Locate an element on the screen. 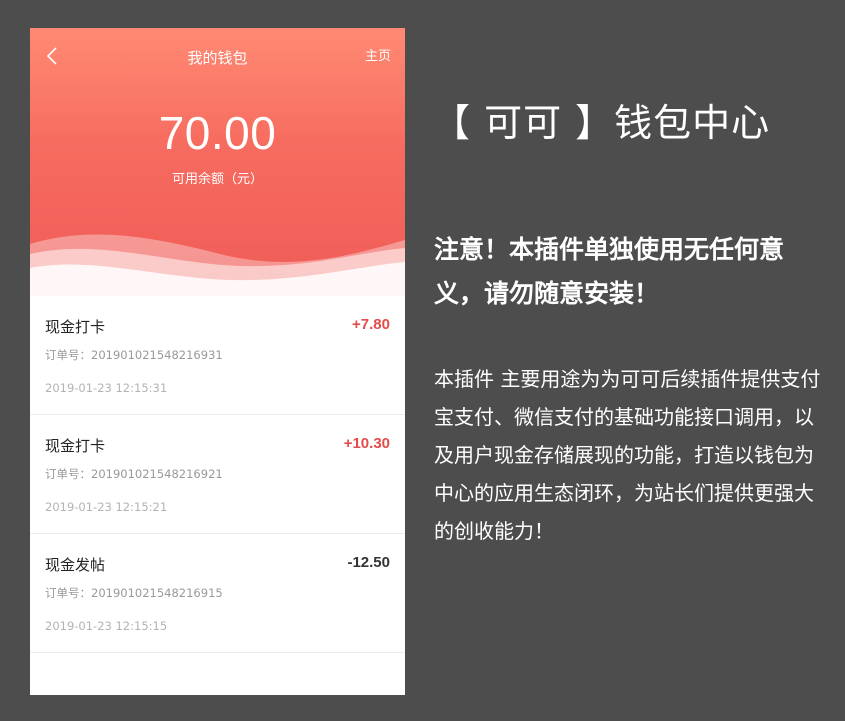 The height and width of the screenshot is (721, 845). record-name: 现金发帖 is located at coordinates (75, 565).